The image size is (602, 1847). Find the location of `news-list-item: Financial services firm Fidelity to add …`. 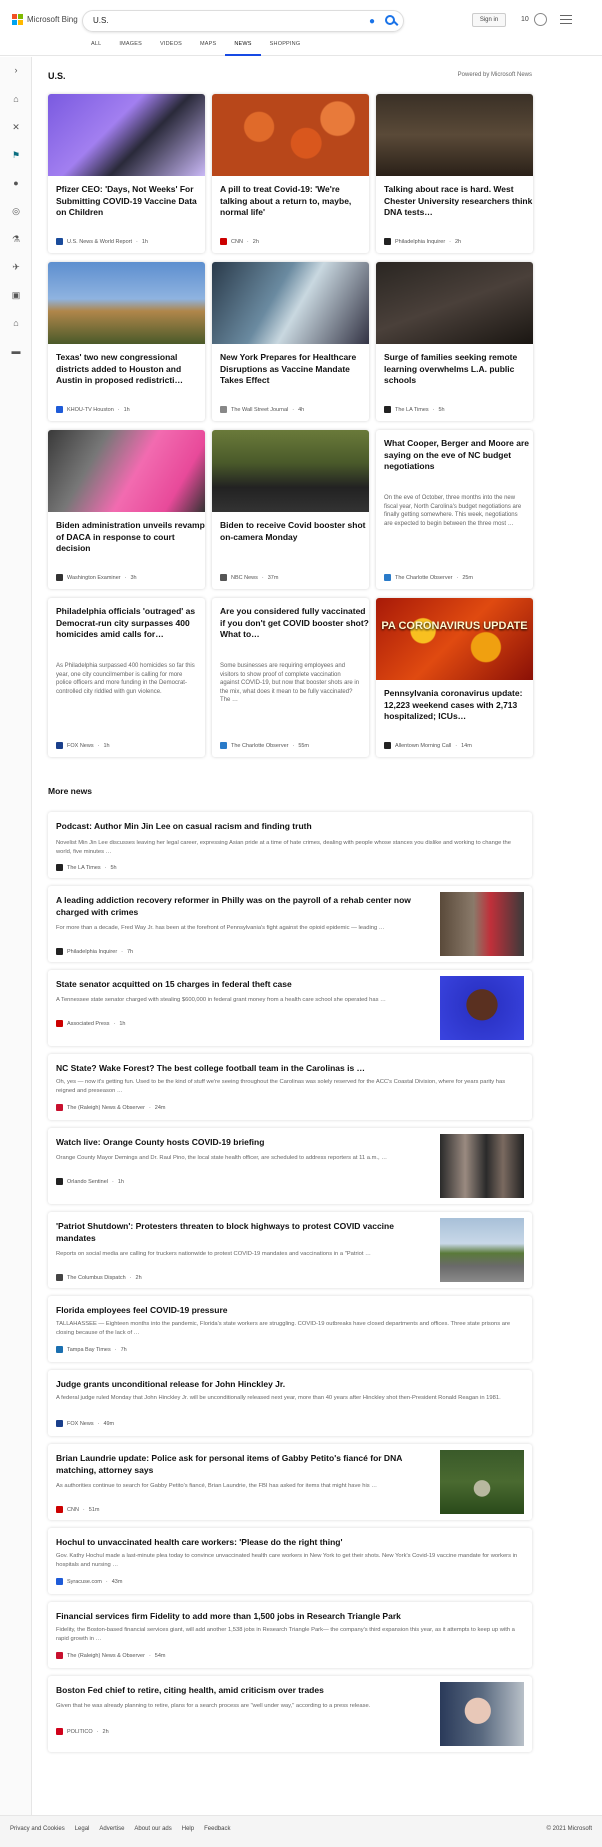

news-list-item: Financial services firm Fidelity to add … is located at coordinates (290, 1635).